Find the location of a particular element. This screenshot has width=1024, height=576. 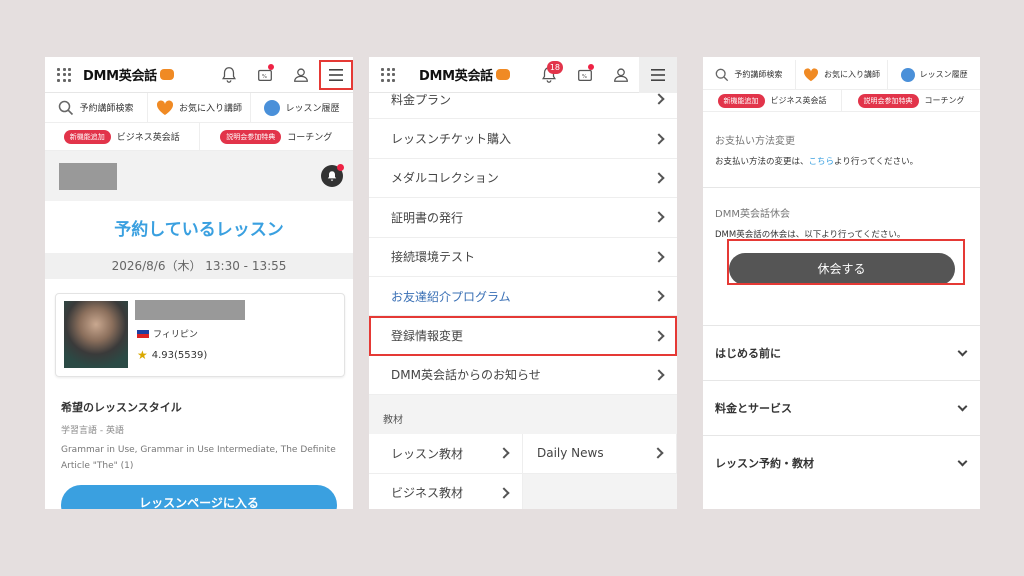

menu-item-business-materials: ビジネス教材 is located at coordinates (446, 491).